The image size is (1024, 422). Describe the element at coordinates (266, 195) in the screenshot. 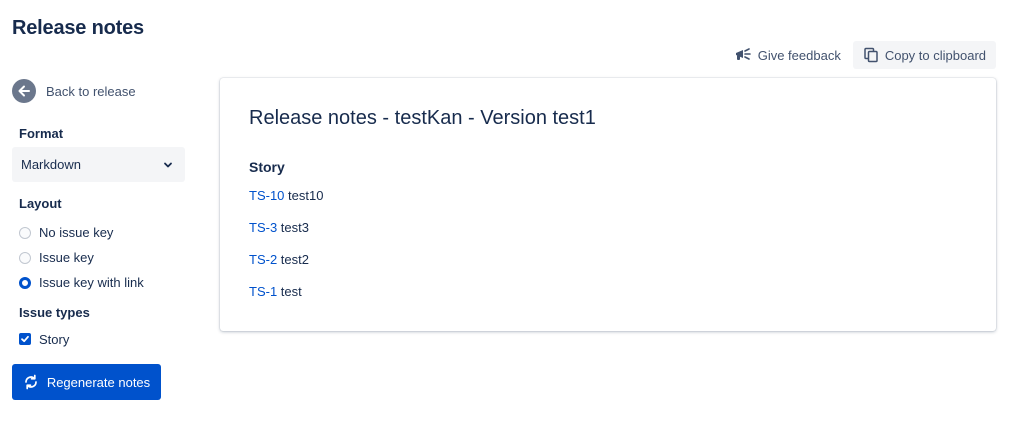

I see `issue-key-link: TS-10` at that location.